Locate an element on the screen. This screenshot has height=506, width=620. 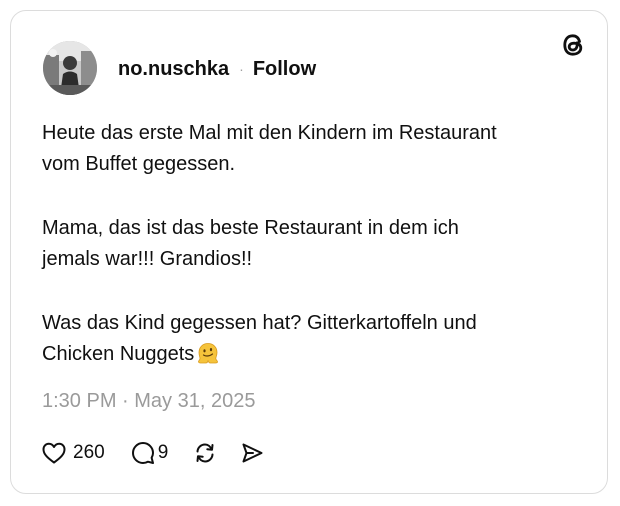
post-line: vom Buffet gegessen. is located at coordinates (139, 164).